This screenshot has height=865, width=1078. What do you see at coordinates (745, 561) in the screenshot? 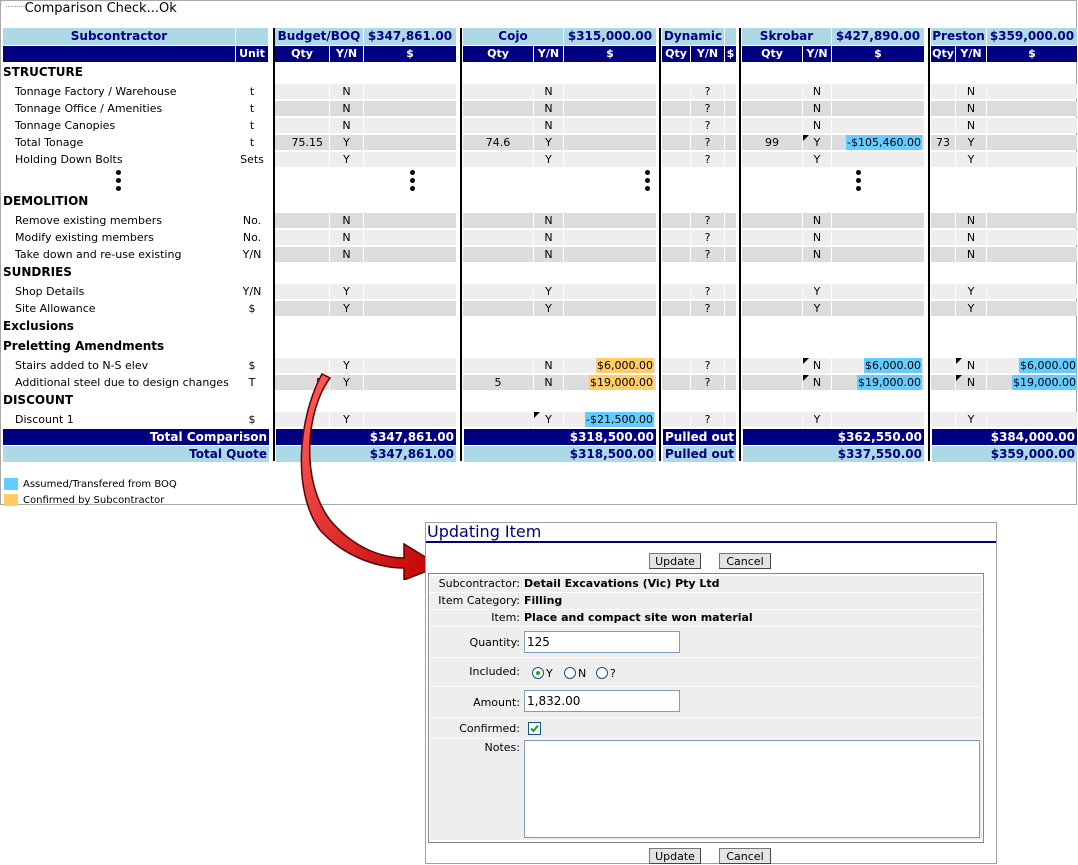
I see `cancel-button-top: Cancel` at bounding box center [745, 561].